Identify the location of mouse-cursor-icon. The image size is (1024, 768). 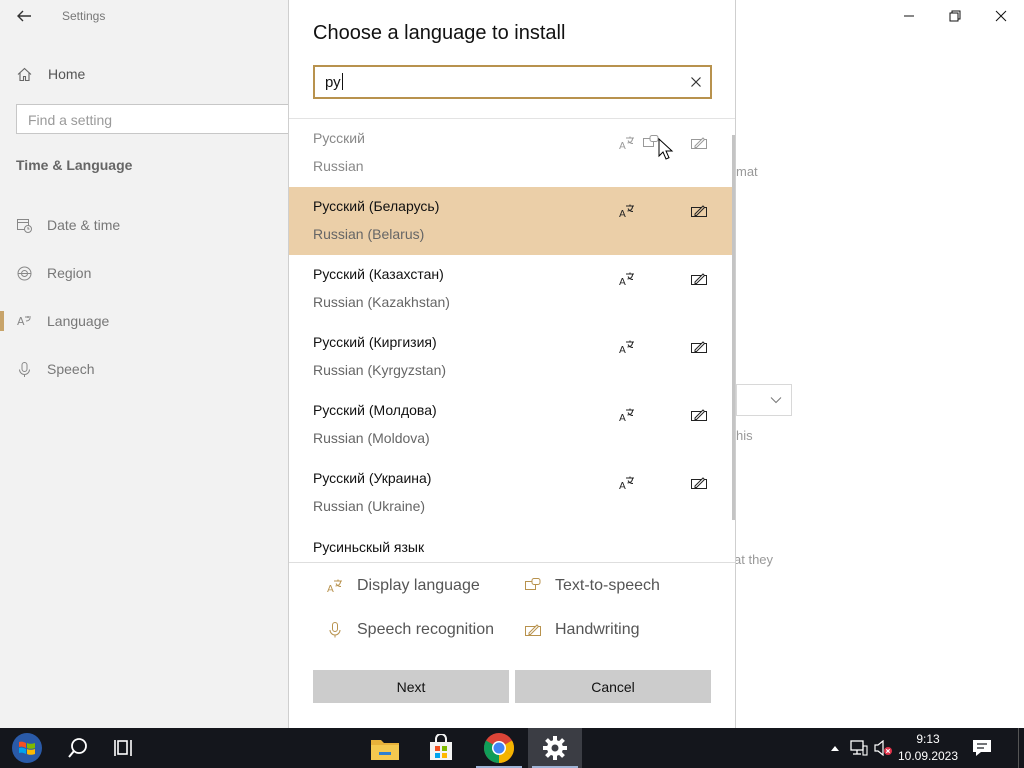
(666, 148).